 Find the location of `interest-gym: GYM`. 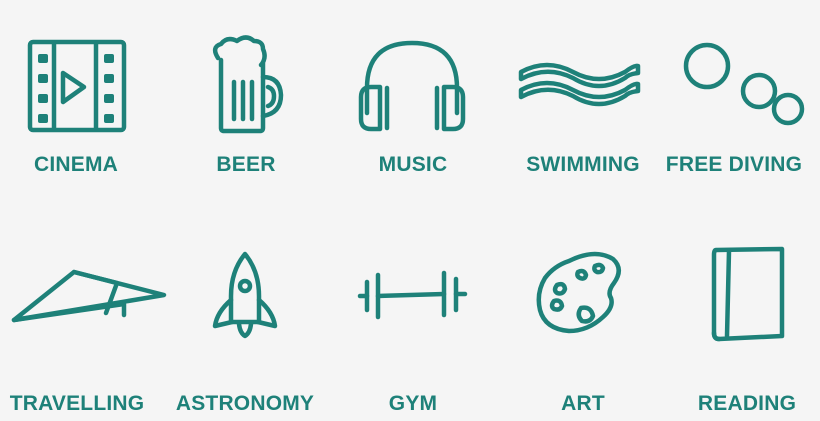

interest-gym: GYM is located at coordinates (412, 321).